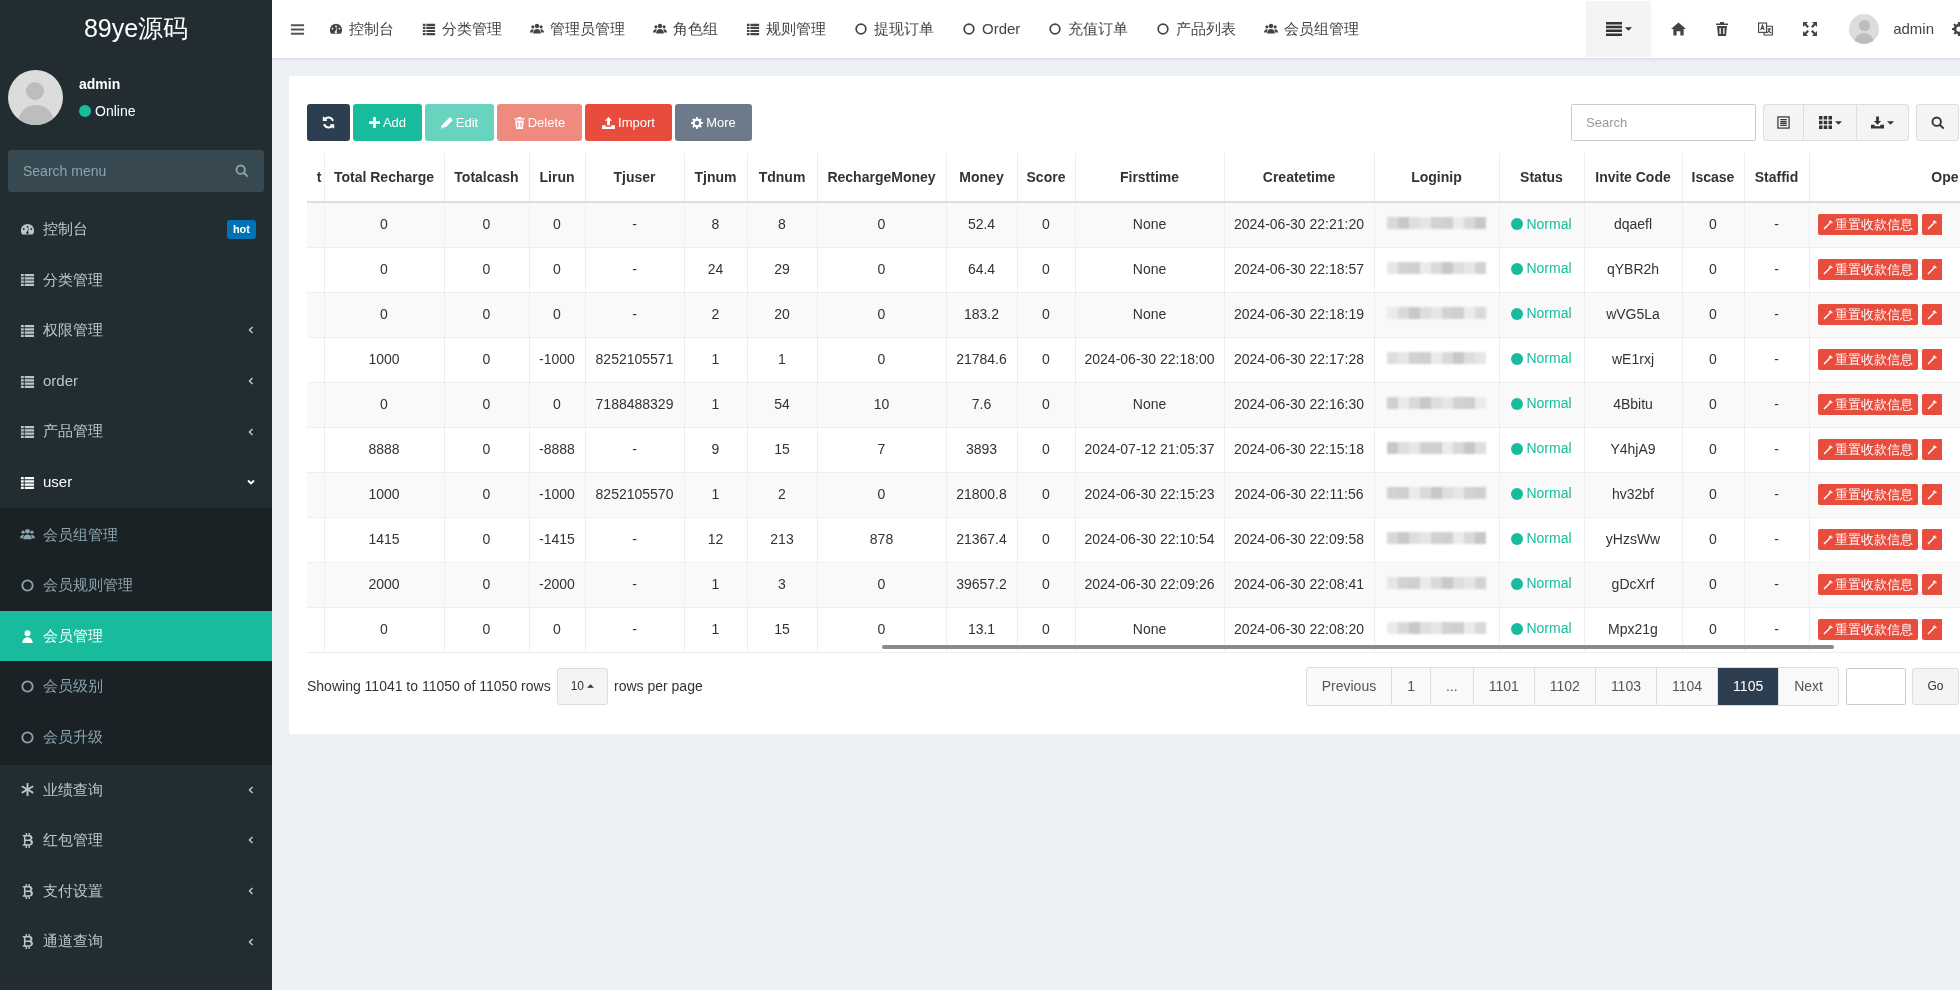 The image size is (1960, 990). What do you see at coordinates (1564, 686) in the screenshot?
I see `page-link: 1102` at bounding box center [1564, 686].